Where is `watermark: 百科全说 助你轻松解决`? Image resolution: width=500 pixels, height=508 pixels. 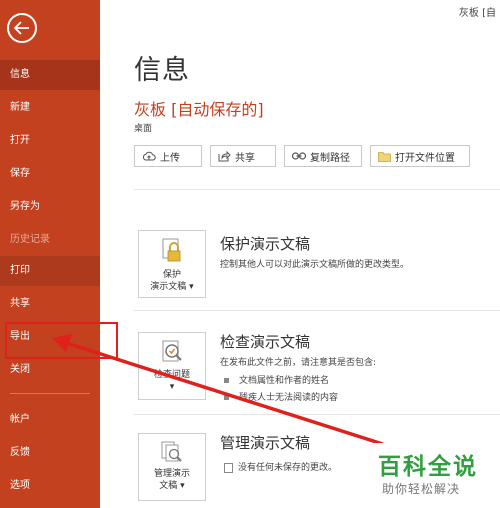
watermark: 百科全说 助你轻松解决 is located at coordinates (432, 473).